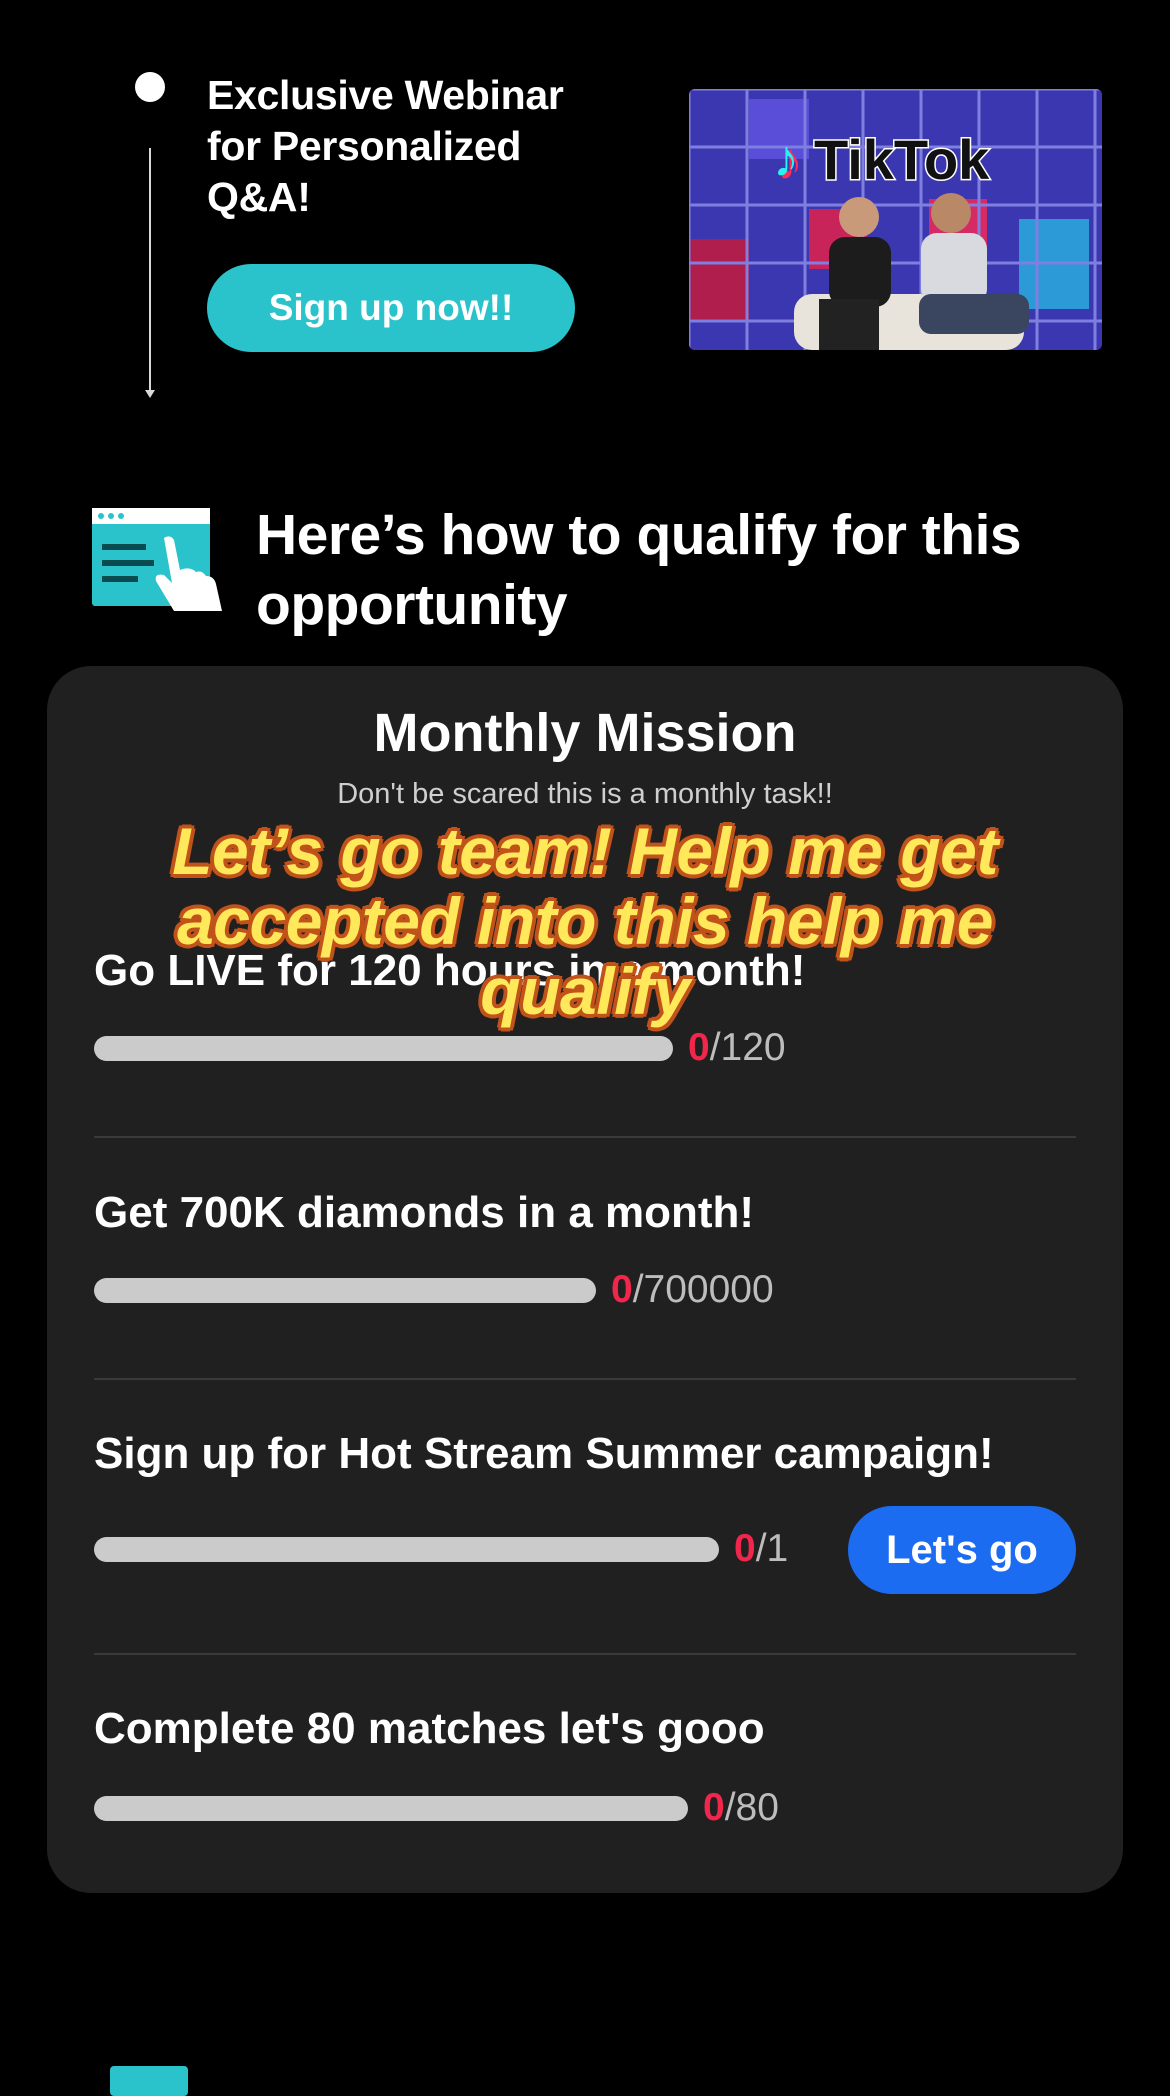  I want to click on progress-total: /700000, so click(703, 1289).